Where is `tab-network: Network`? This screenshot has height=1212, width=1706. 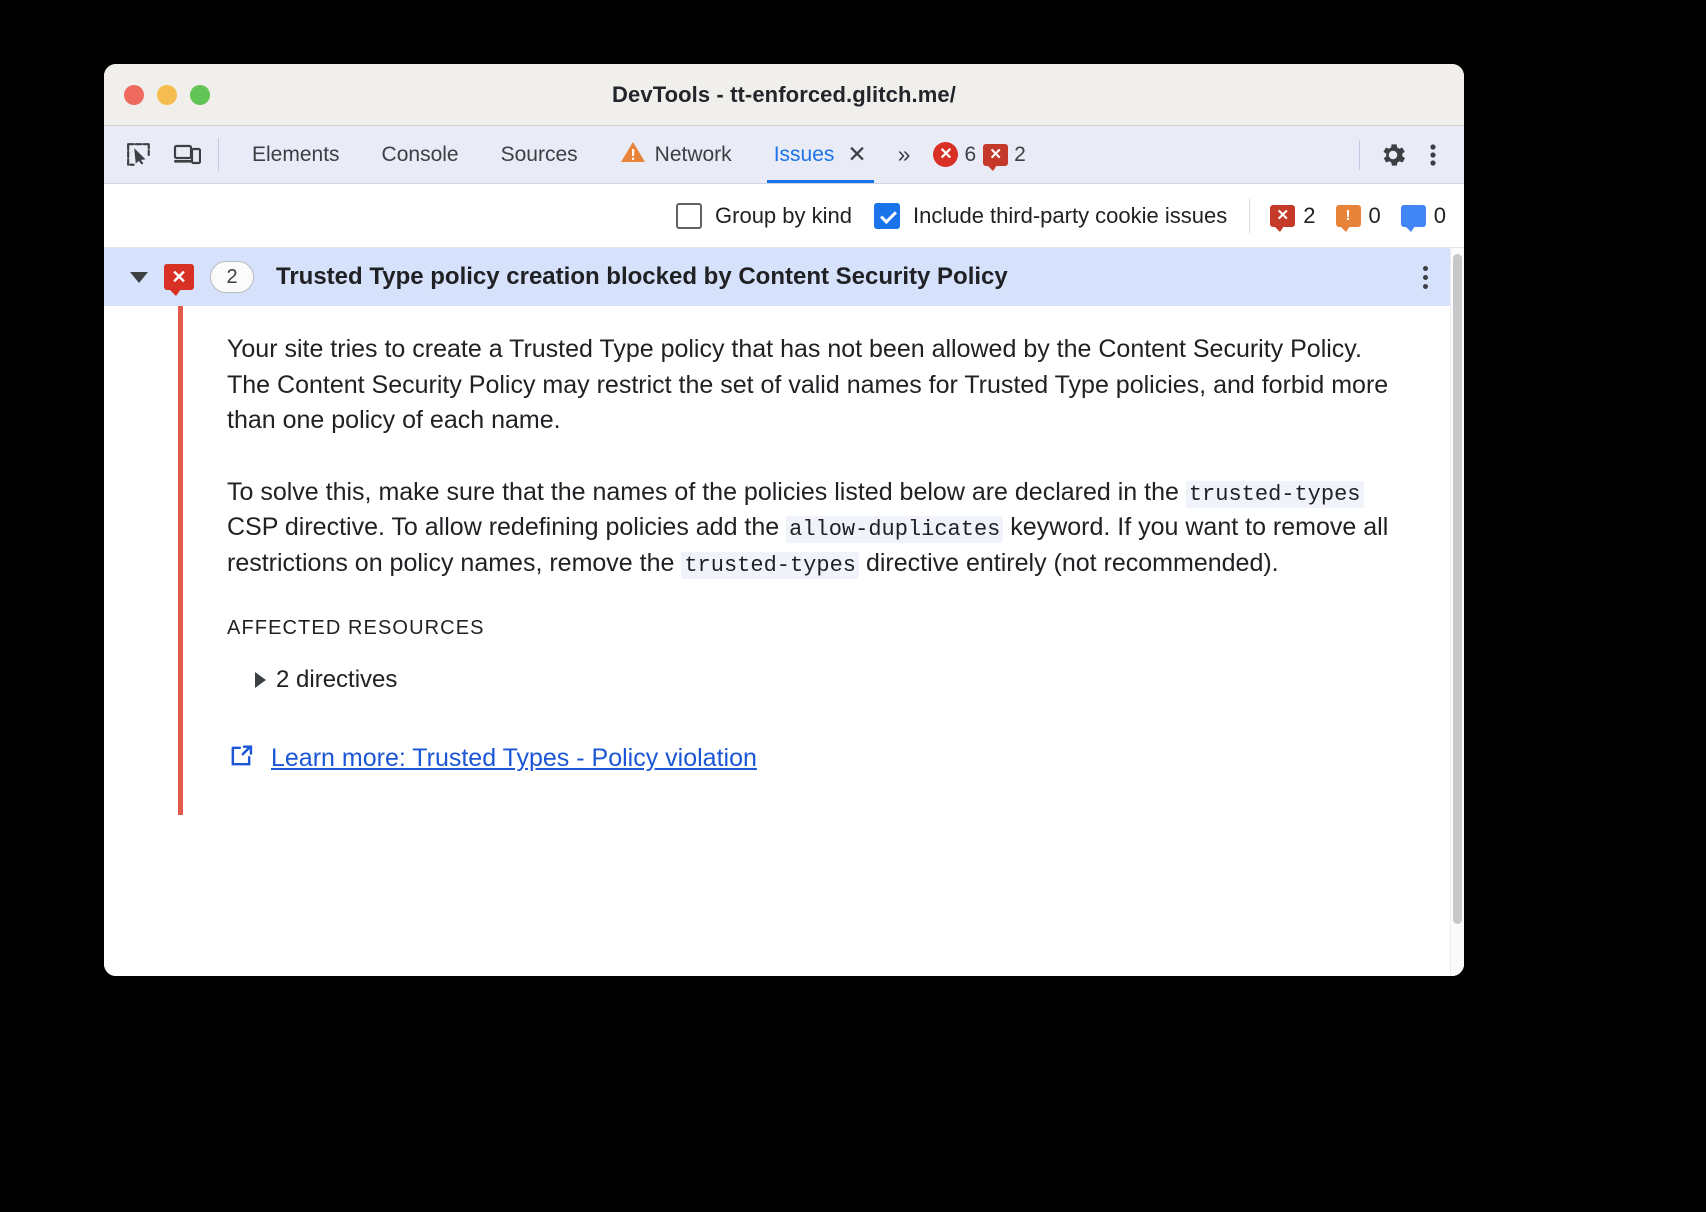 tab-network: Network is located at coordinates (676, 154).